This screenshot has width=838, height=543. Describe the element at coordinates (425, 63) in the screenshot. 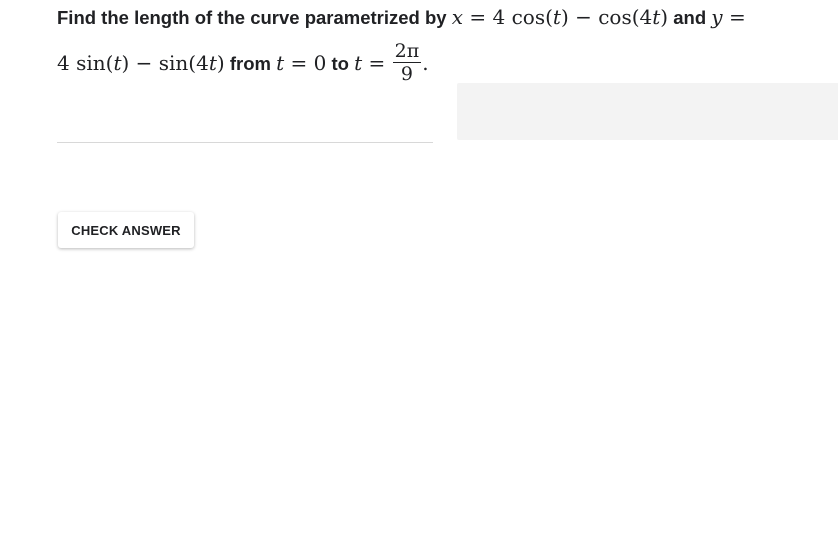

I see `math-part: .` at that location.